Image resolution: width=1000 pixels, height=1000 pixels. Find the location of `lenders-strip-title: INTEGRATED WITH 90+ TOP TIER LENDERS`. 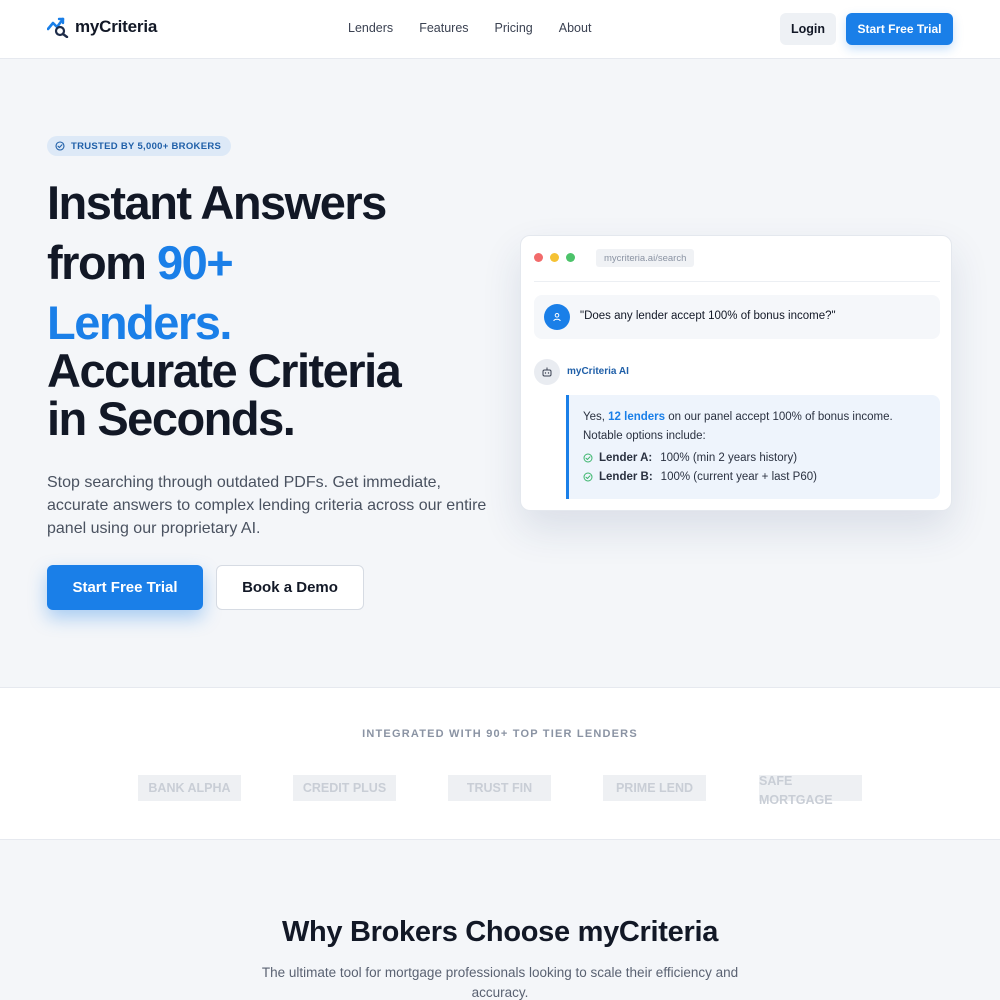

lenders-strip-title: INTEGRATED WITH 90+ TOP TIER LENDERS is located at coordinates (500, 734).